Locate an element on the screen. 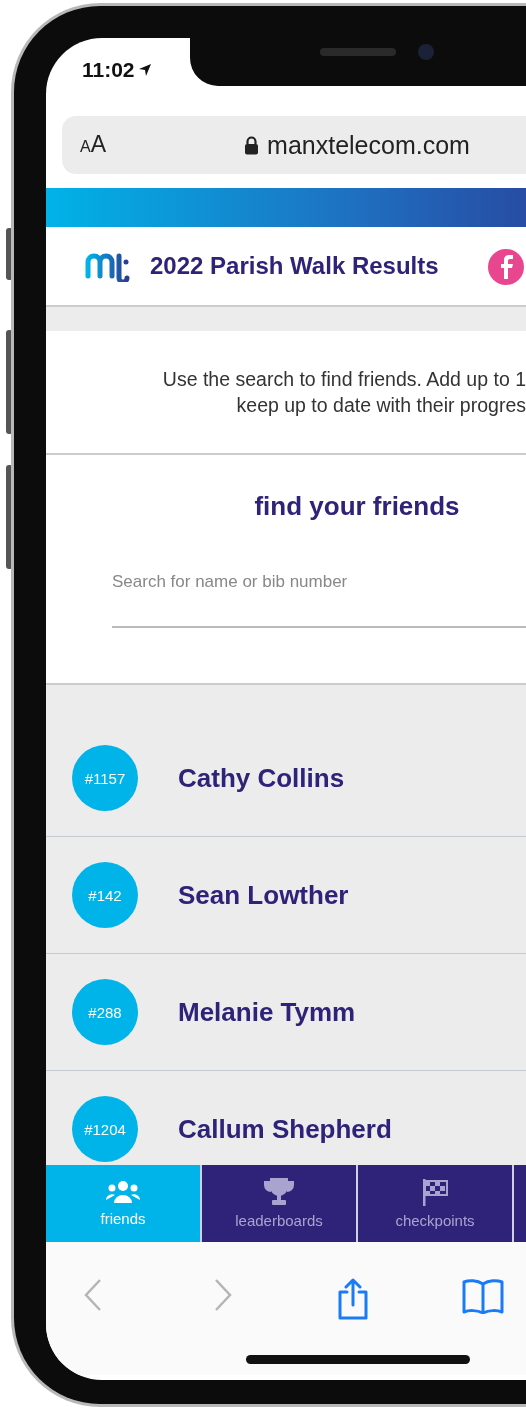  bib-number: #1204 is located at coordinates (105, 1129).